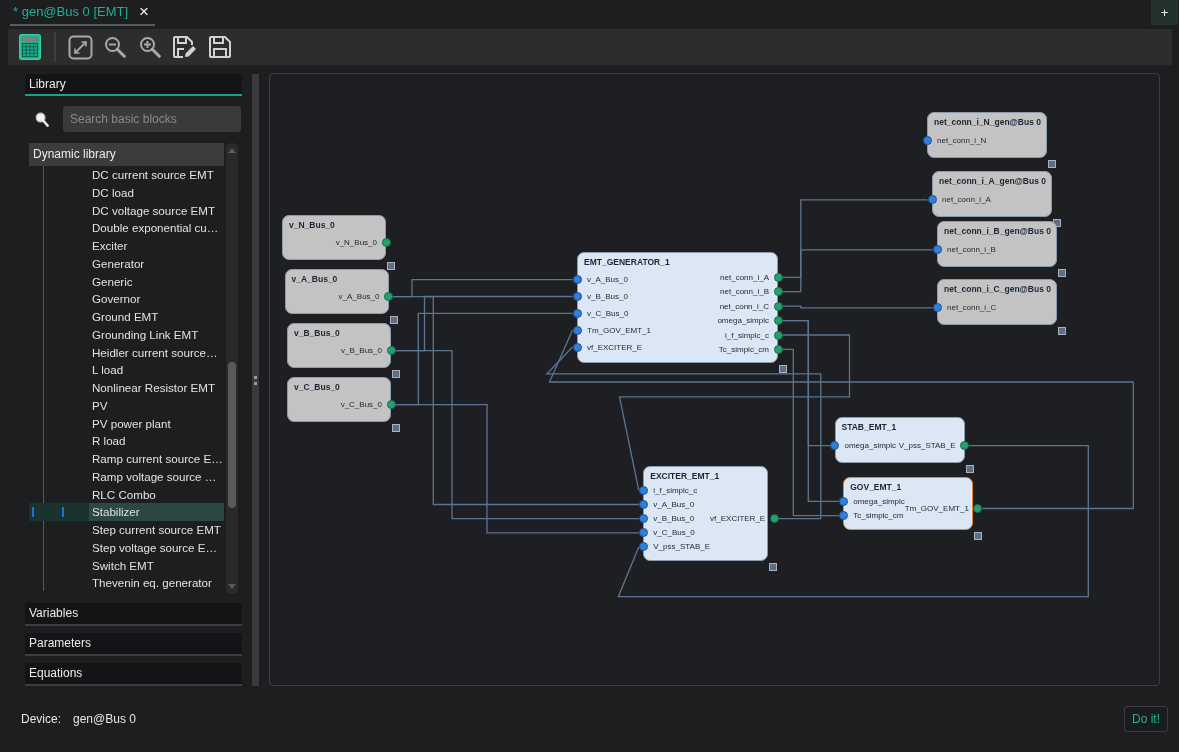 Image resolution: width=1179 pixels, height=752 pixels. Describe the element at coordinates (115, 47) in the screenshot. I see `zoom-out-icon` at that location.